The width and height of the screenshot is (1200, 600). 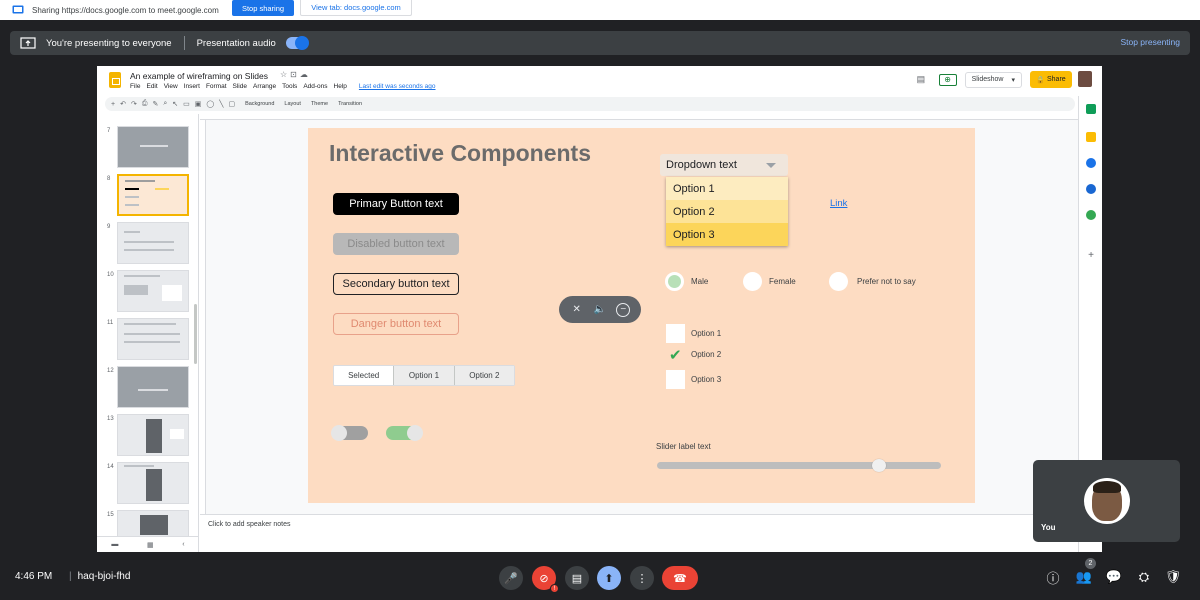 What do you see at coordinates (292, 104) in the screenshot?
I see `layout-button: Layout` at bounding box center [292, 104].